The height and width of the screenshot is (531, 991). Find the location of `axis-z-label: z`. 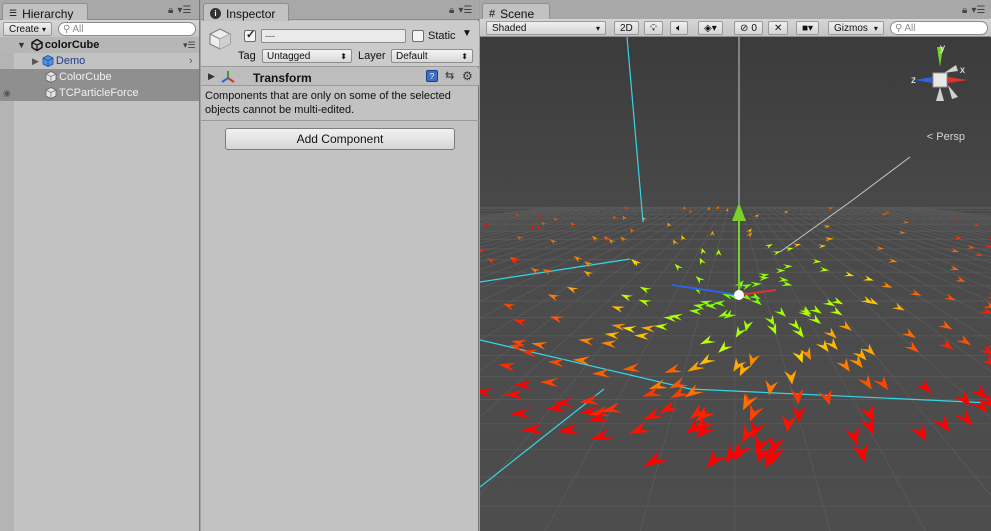

axis-z-label: z is located at coordinates (913, 80).